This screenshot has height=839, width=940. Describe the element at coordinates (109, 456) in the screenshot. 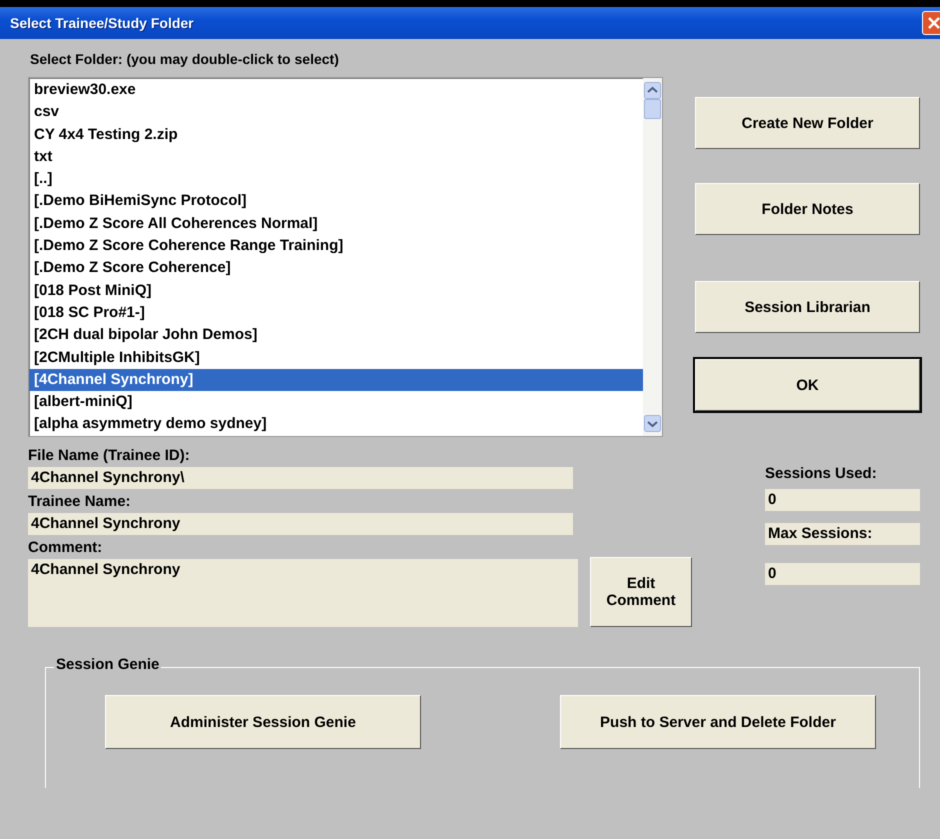

I see `field-label: File Name (Trainee ID):` at that location.